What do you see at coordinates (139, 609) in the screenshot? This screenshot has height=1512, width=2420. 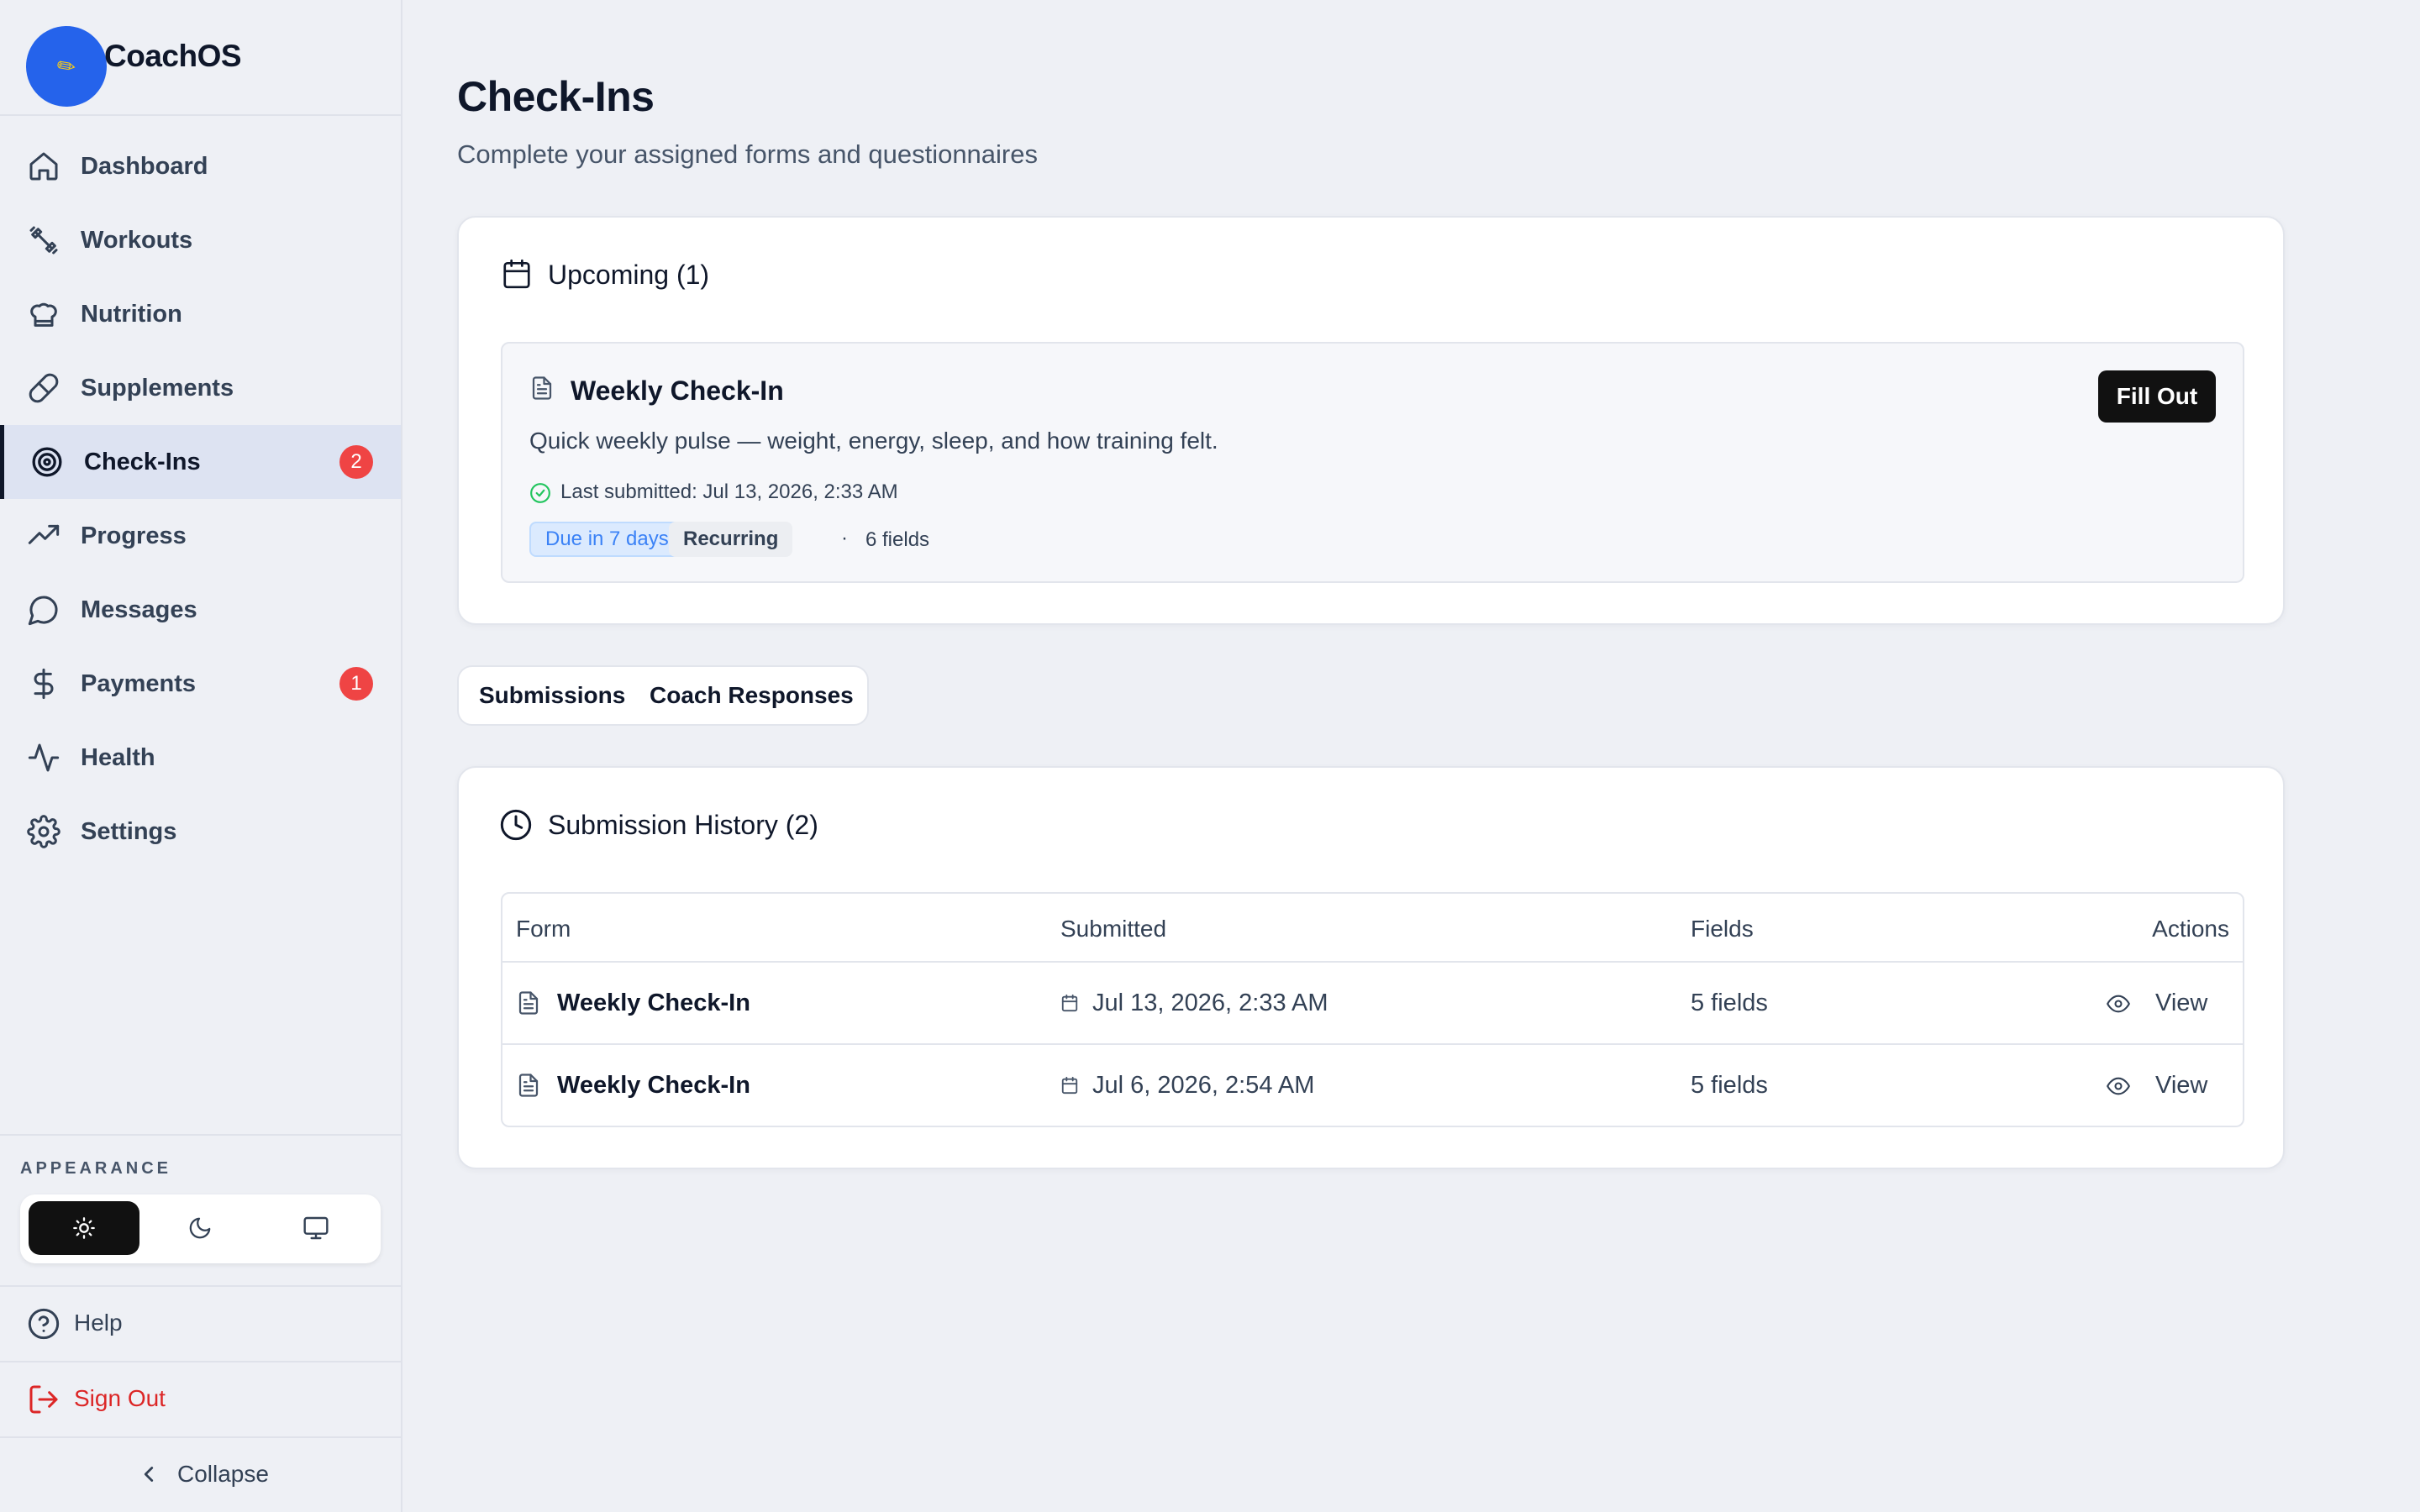 I see `sidebar-item-label: Messages` at bounding box center [139, 609].